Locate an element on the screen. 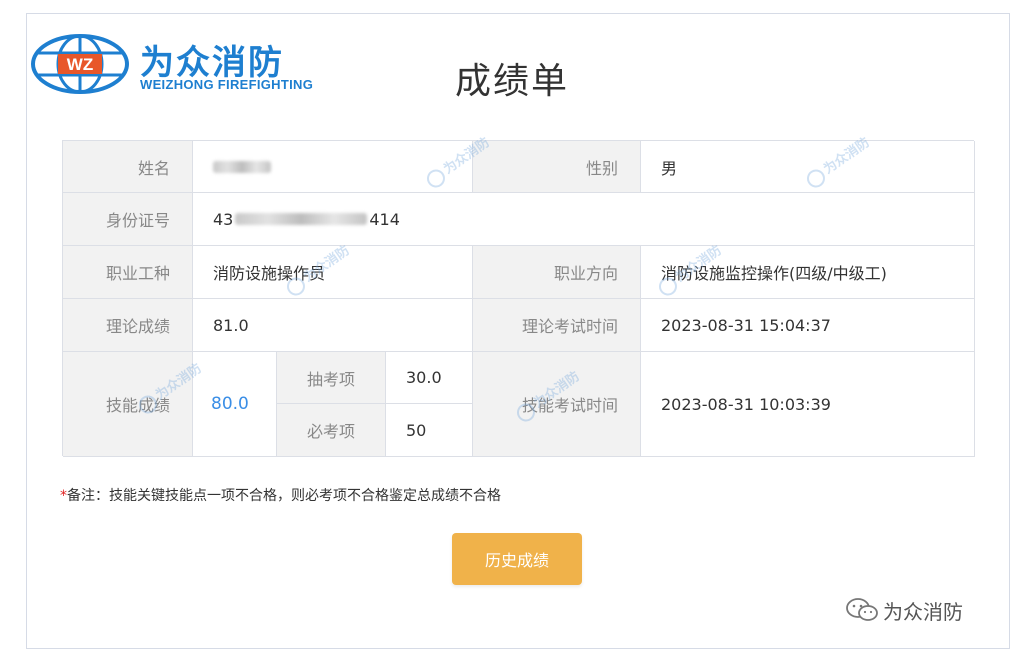  remark-note: *备注：技能关键技能点一项不合格，则必考项不合格鉴定总成绩不合格 is located at coordinates (280, 495).